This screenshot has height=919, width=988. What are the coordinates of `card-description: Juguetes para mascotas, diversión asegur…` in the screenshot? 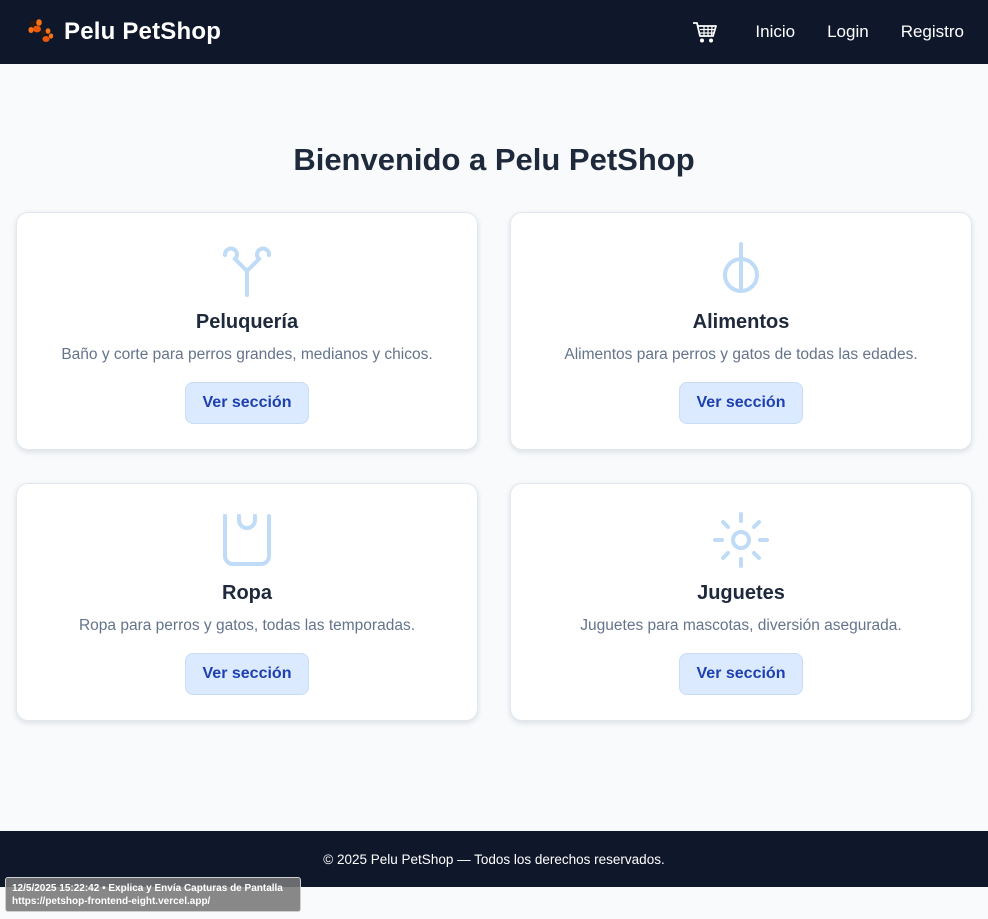 It's located at (741, 625).